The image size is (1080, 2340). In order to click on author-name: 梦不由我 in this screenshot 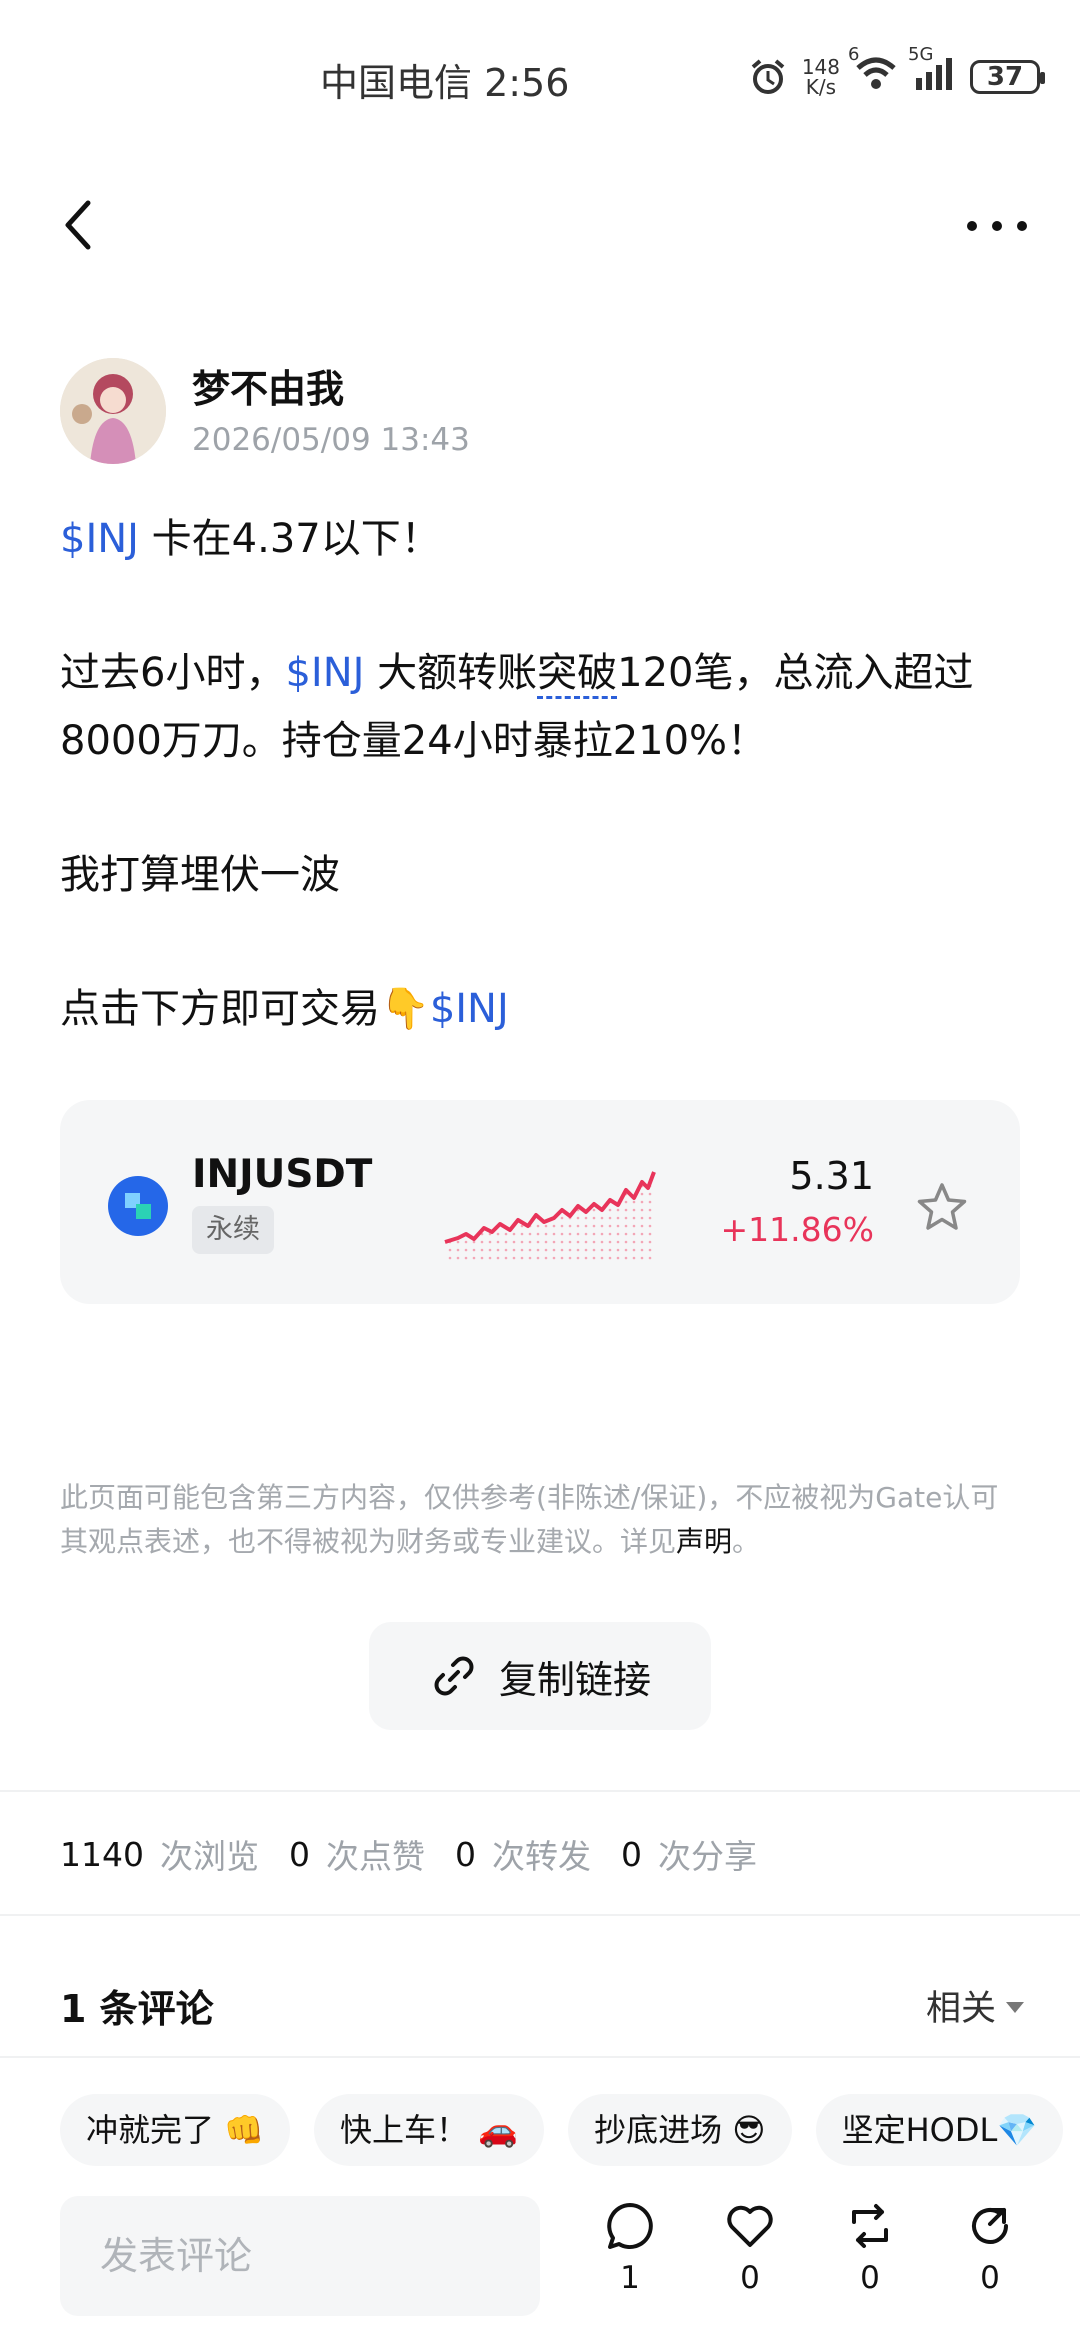, I will do `click(268, 385)`.